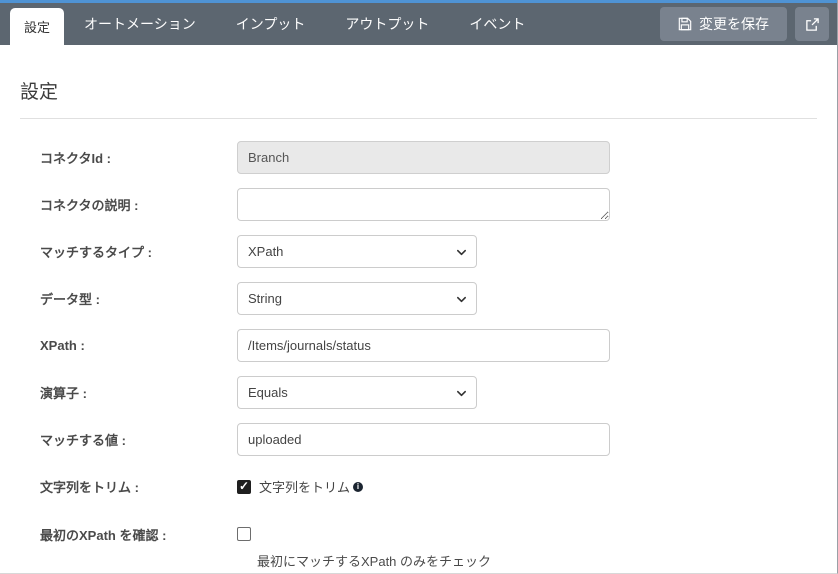 The image size is (838, 574). I want to click on tab-output: アウトプット, so click(387, 24).